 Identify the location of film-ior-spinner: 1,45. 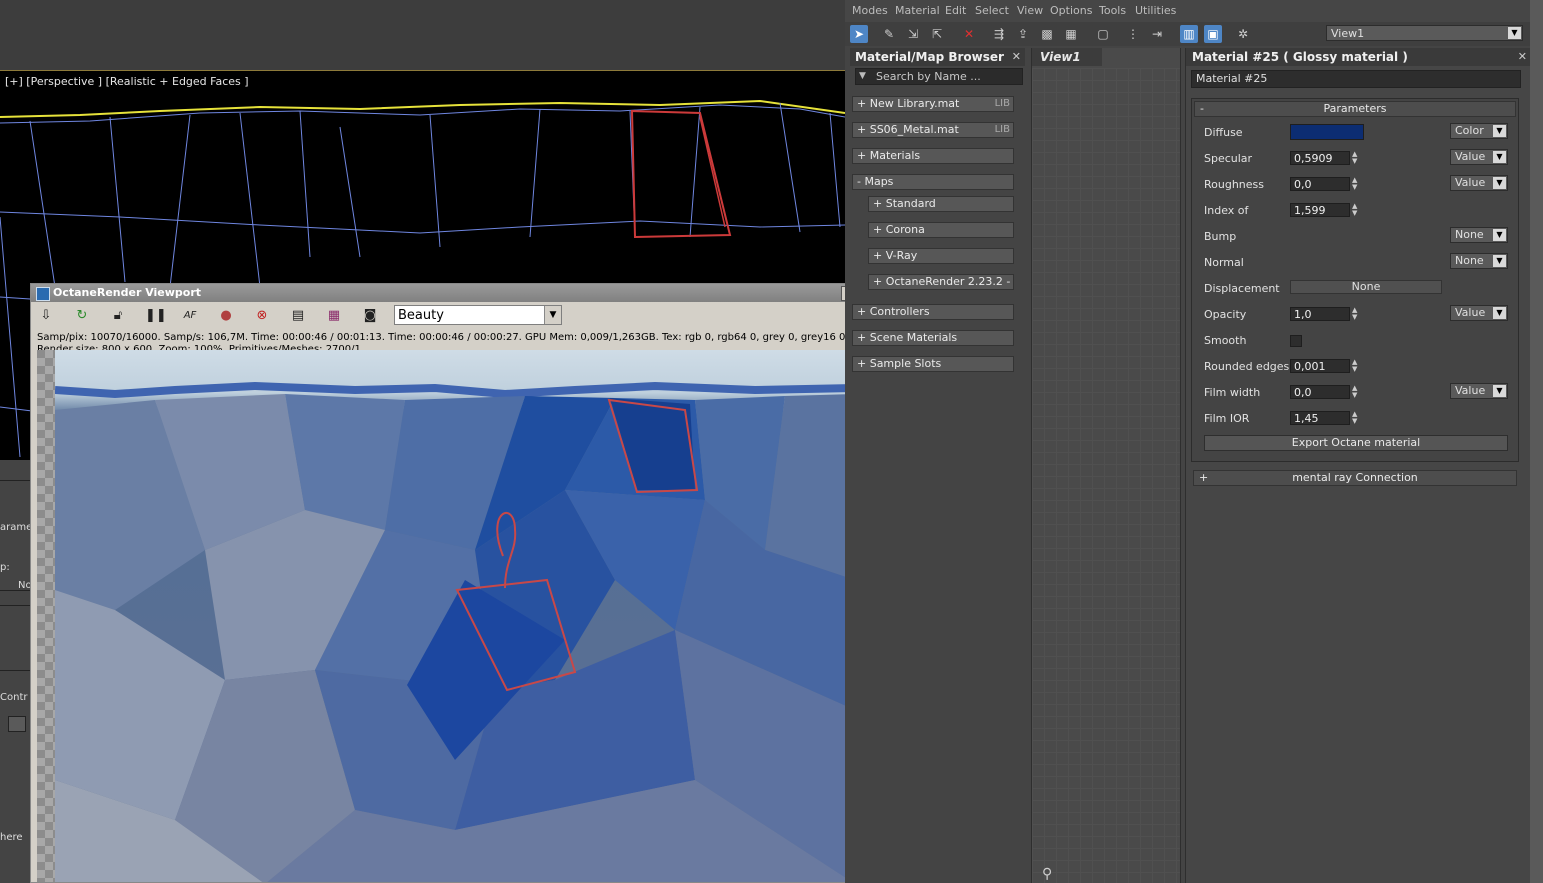
(1320, 418).